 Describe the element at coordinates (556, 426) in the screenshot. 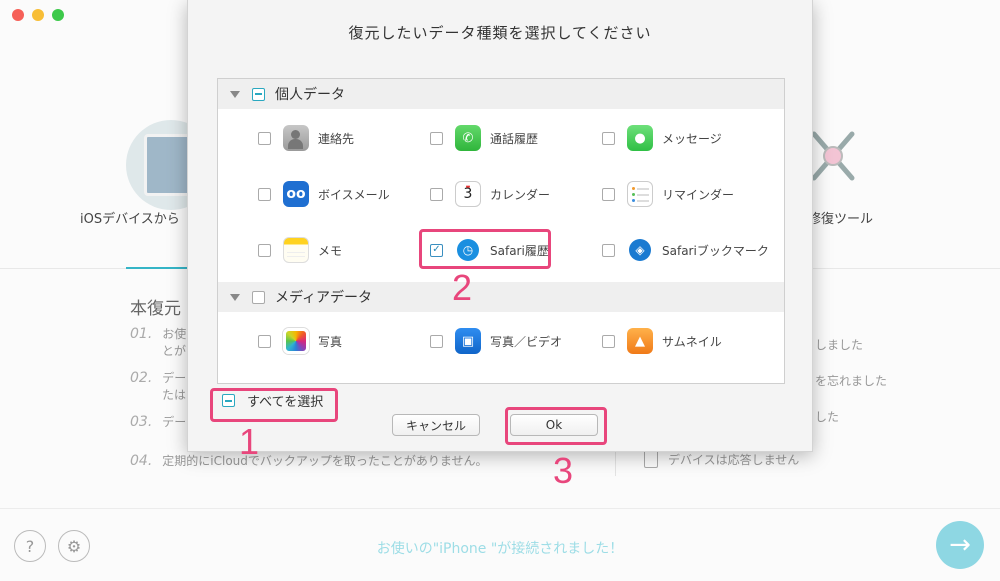

I see `highlight-box-ok` at that location.